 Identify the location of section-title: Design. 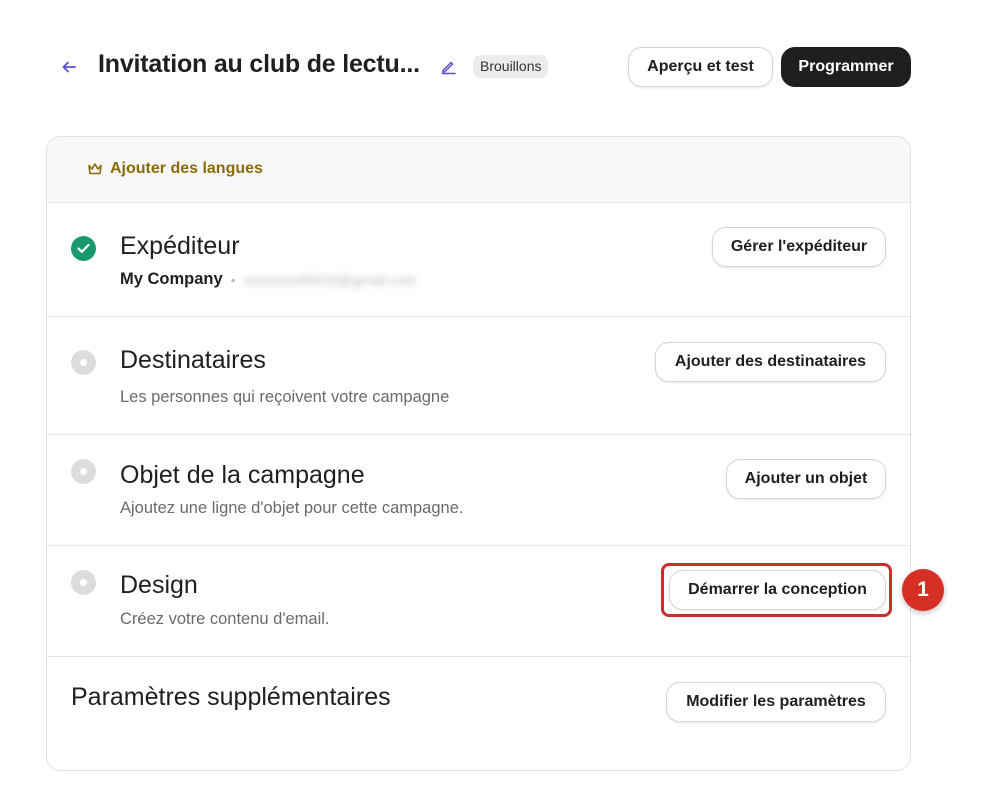
(159, 585).